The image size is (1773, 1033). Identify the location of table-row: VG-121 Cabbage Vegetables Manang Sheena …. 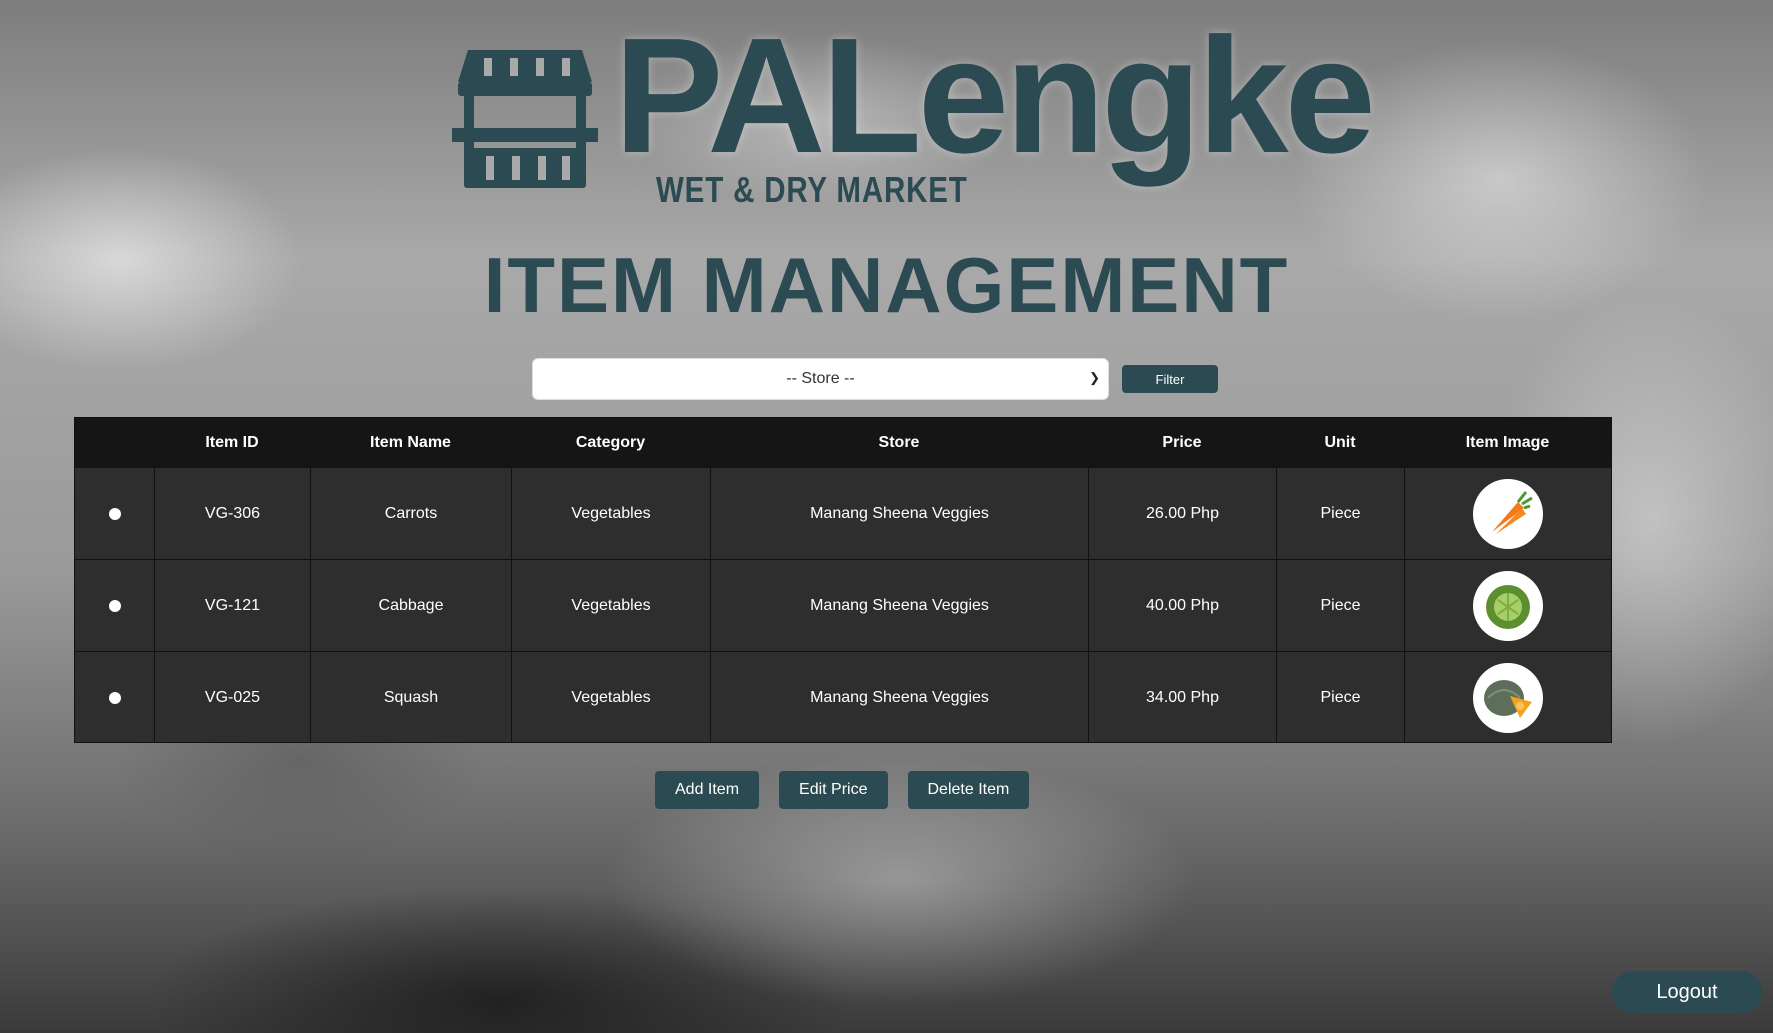
(843, 605).